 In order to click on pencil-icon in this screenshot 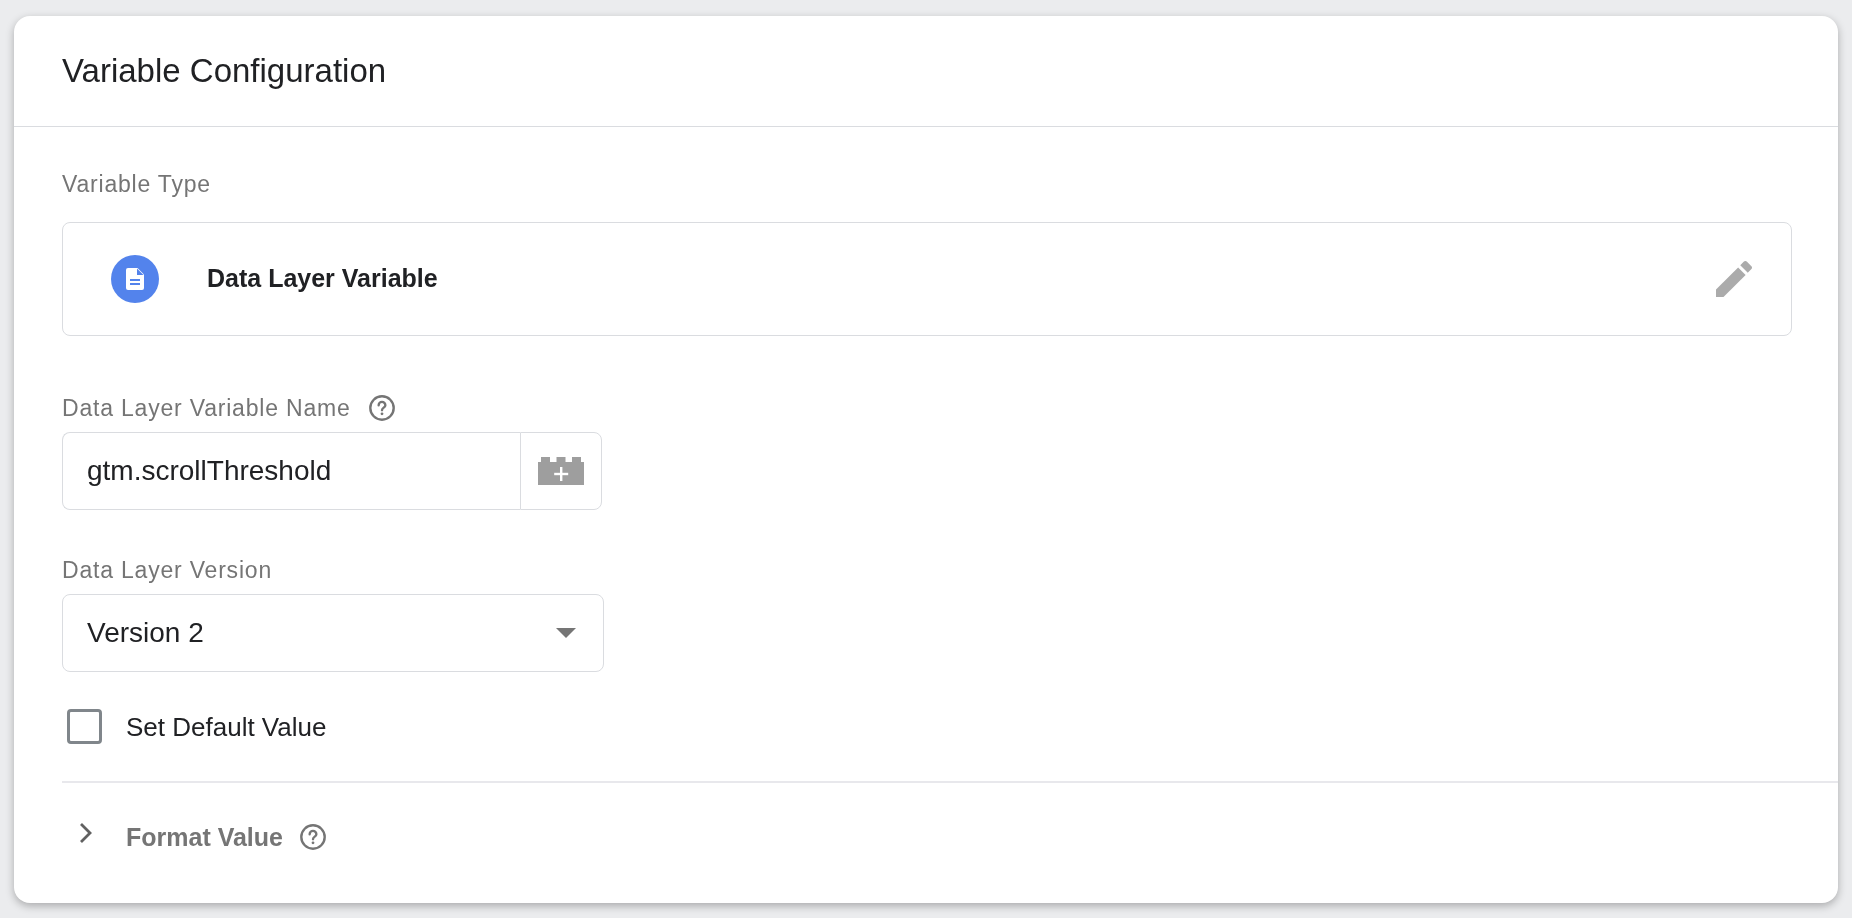, I will do `click(1734, 279)`.